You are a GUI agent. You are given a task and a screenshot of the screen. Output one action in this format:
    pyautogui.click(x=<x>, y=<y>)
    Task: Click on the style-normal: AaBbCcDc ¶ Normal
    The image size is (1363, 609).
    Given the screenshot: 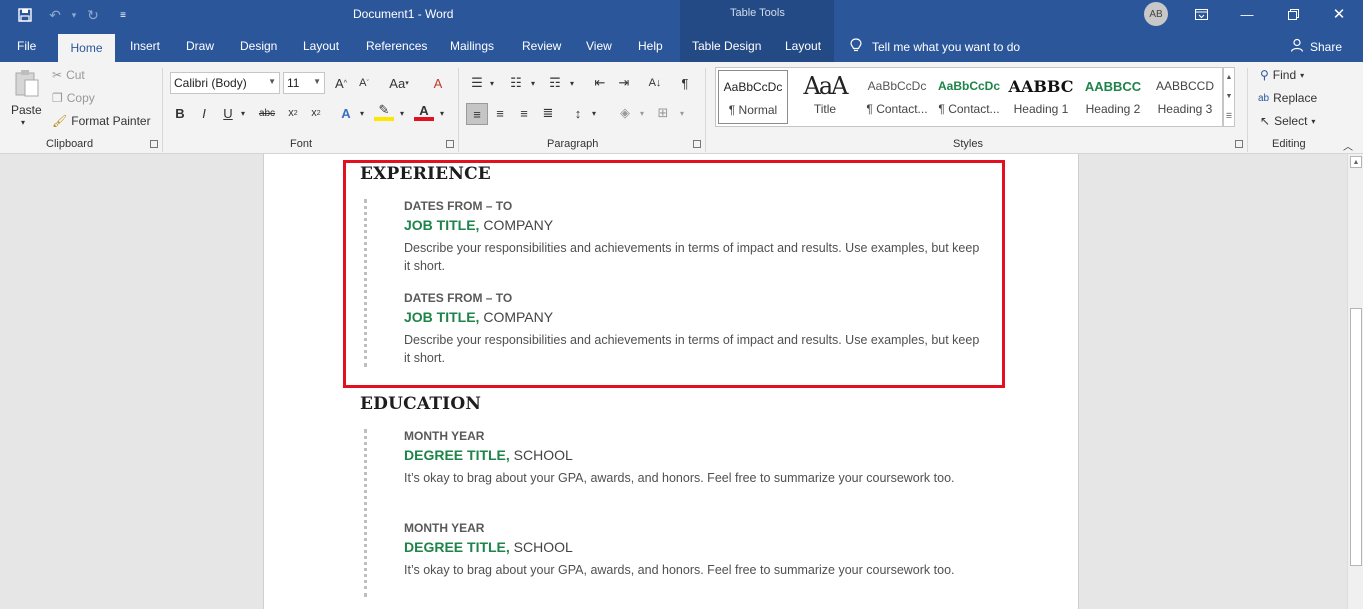 What is the action you would take?
    pyautogui.click(x=753, y=97)
    